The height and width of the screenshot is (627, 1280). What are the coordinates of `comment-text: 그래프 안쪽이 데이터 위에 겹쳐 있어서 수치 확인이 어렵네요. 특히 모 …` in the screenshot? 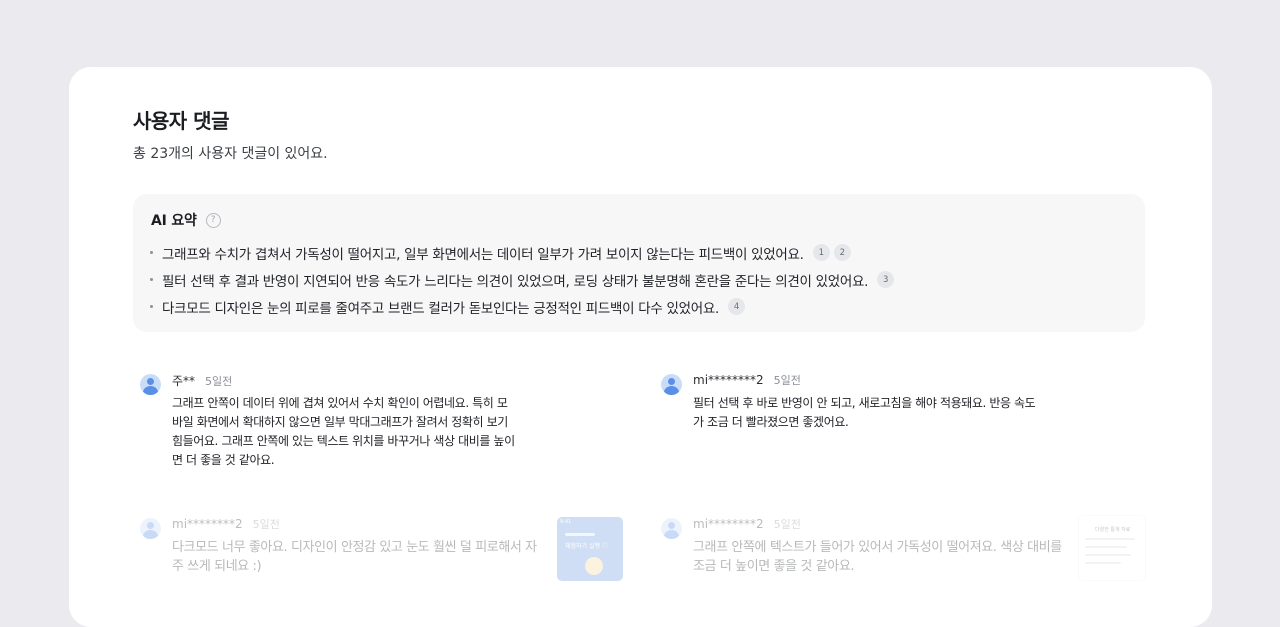 It's located at (343, 432).